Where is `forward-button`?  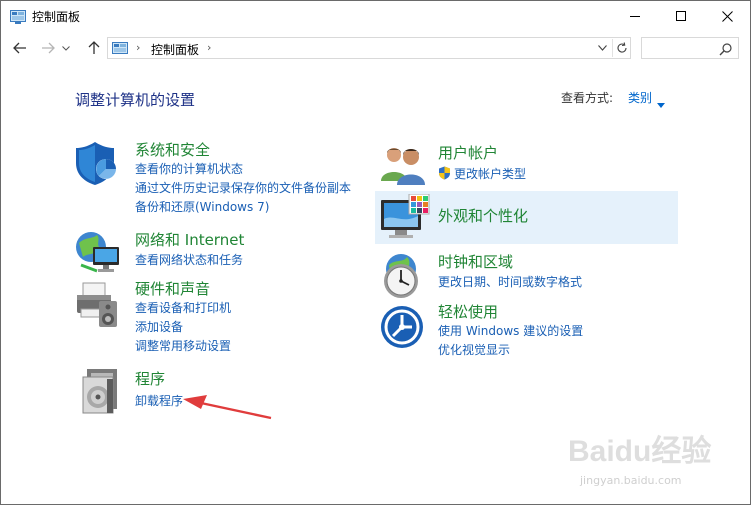 forward-button is located at coordinates (48, 48).